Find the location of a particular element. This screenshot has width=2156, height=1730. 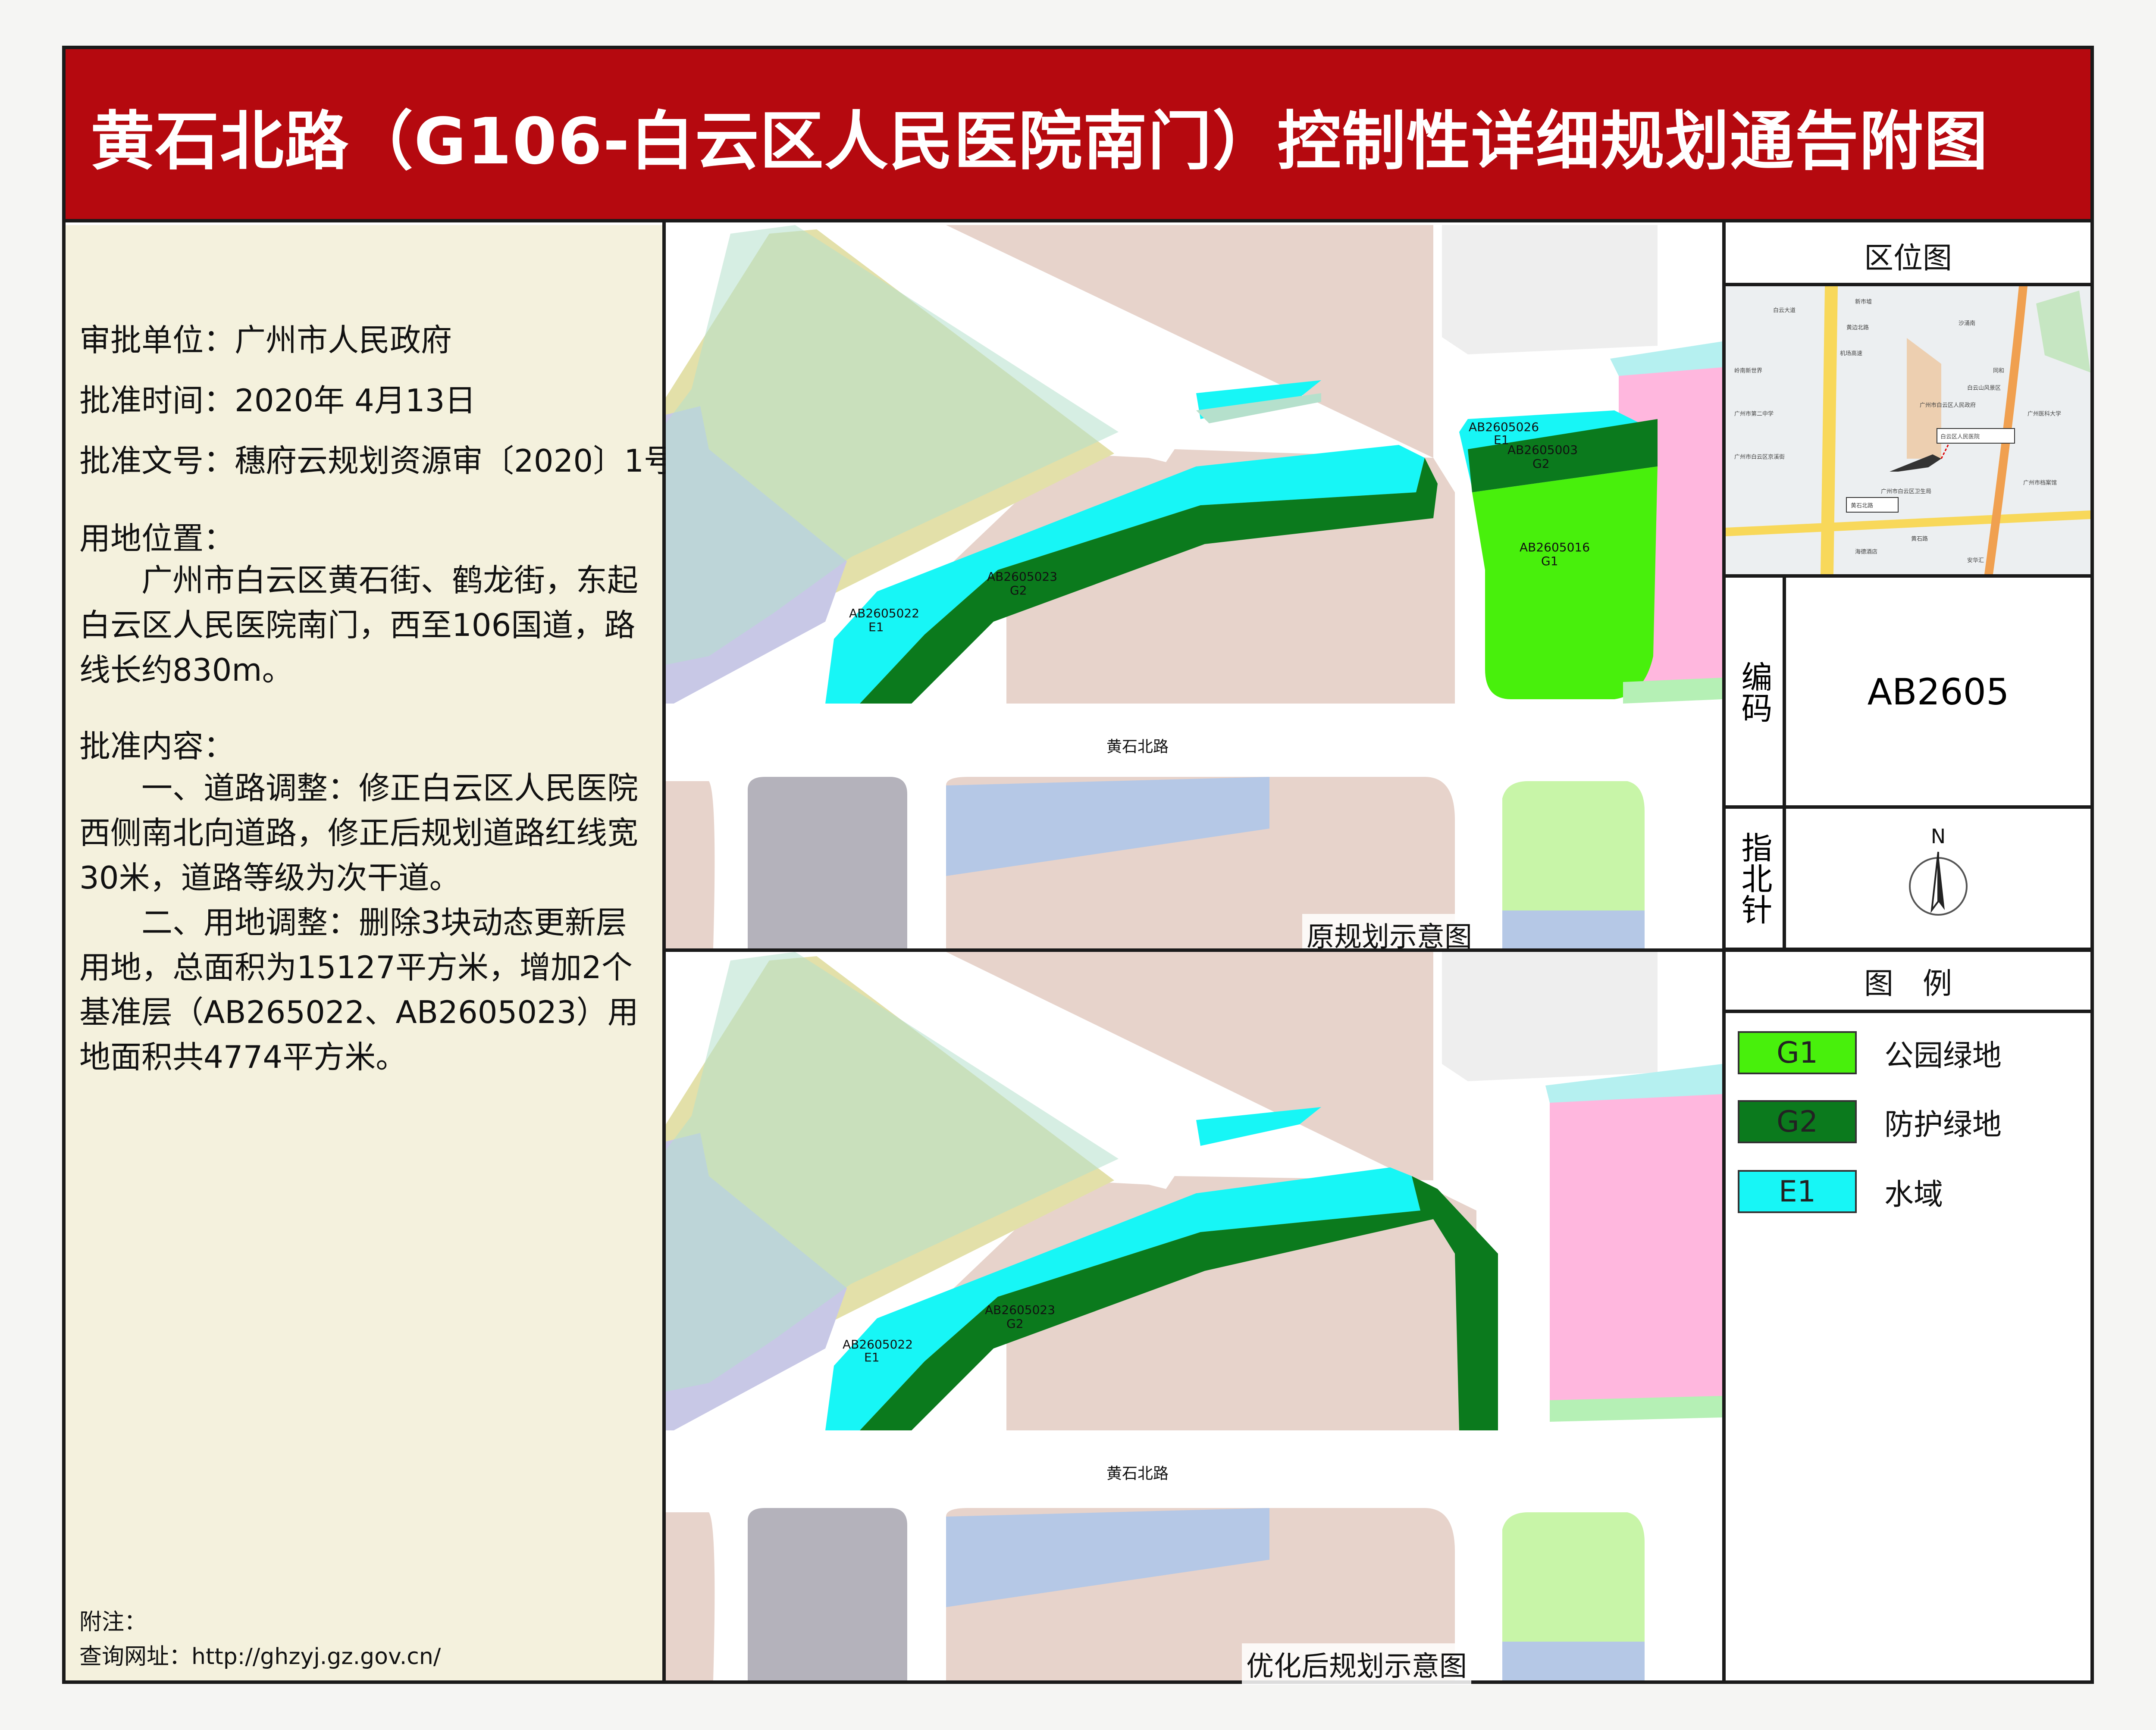

location-heading: 用地位置： is located at coordinates (157, 538).